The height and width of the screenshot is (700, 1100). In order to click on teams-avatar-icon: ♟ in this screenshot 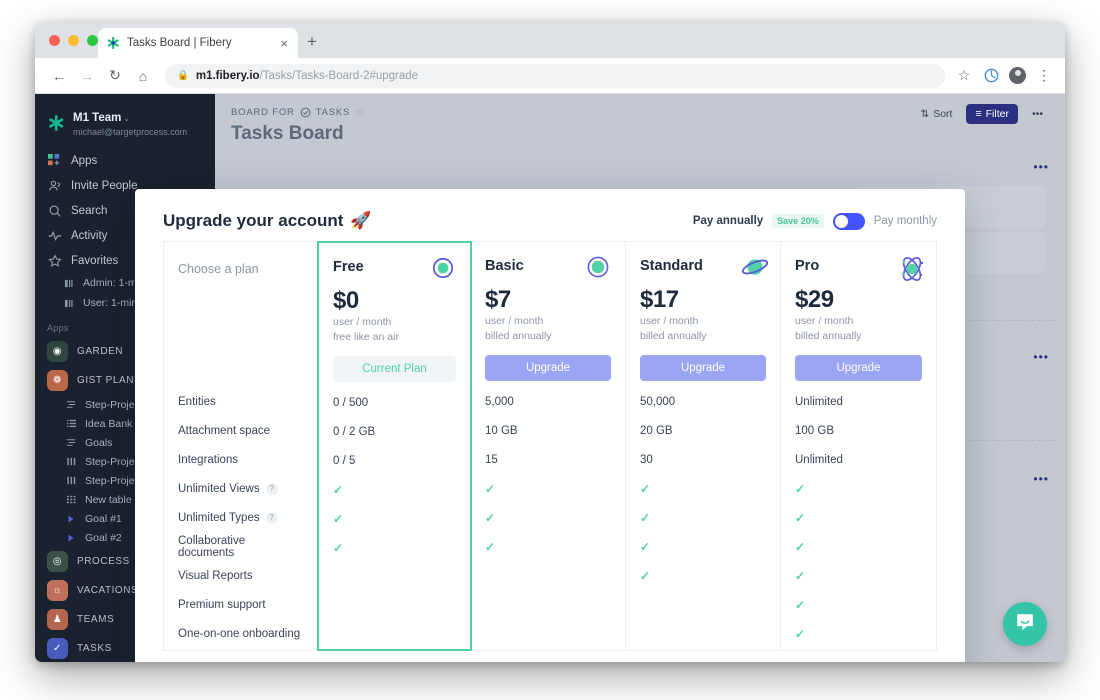, I will do `click(57, 619)`.